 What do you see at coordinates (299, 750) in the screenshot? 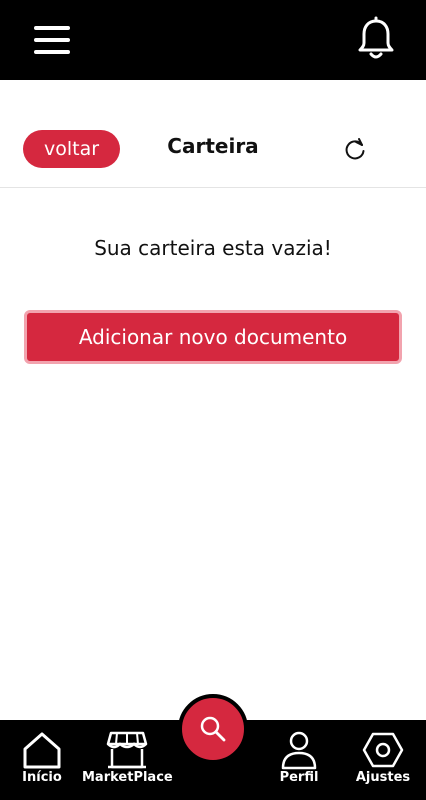
I see `user-icon` at bounding box center [299, 750].